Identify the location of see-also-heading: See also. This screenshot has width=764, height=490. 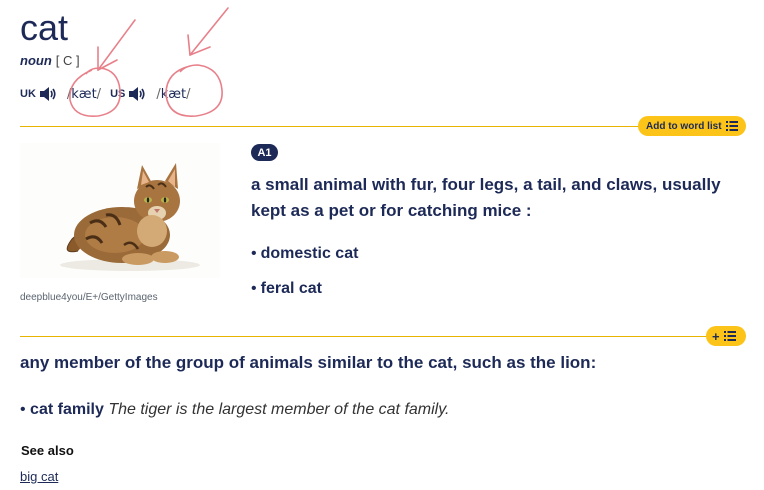
(47, 450).